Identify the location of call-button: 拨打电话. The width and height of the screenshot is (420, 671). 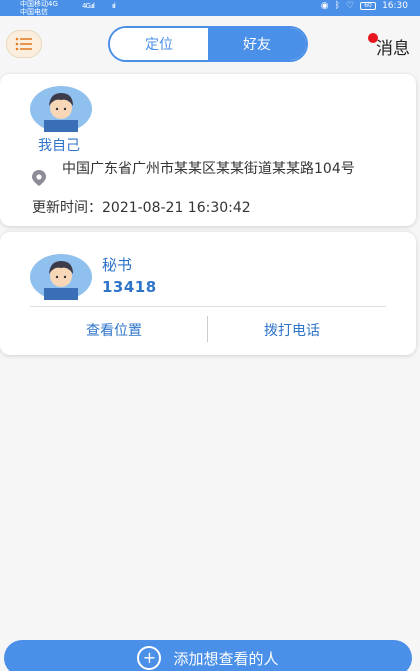
(292, 330).